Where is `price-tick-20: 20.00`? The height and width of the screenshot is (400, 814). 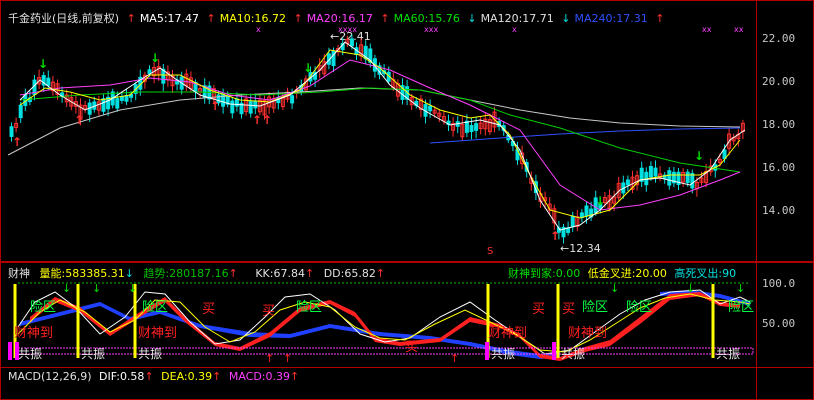
price-tick-20: 20.00 is located at coordinates (779, 81).